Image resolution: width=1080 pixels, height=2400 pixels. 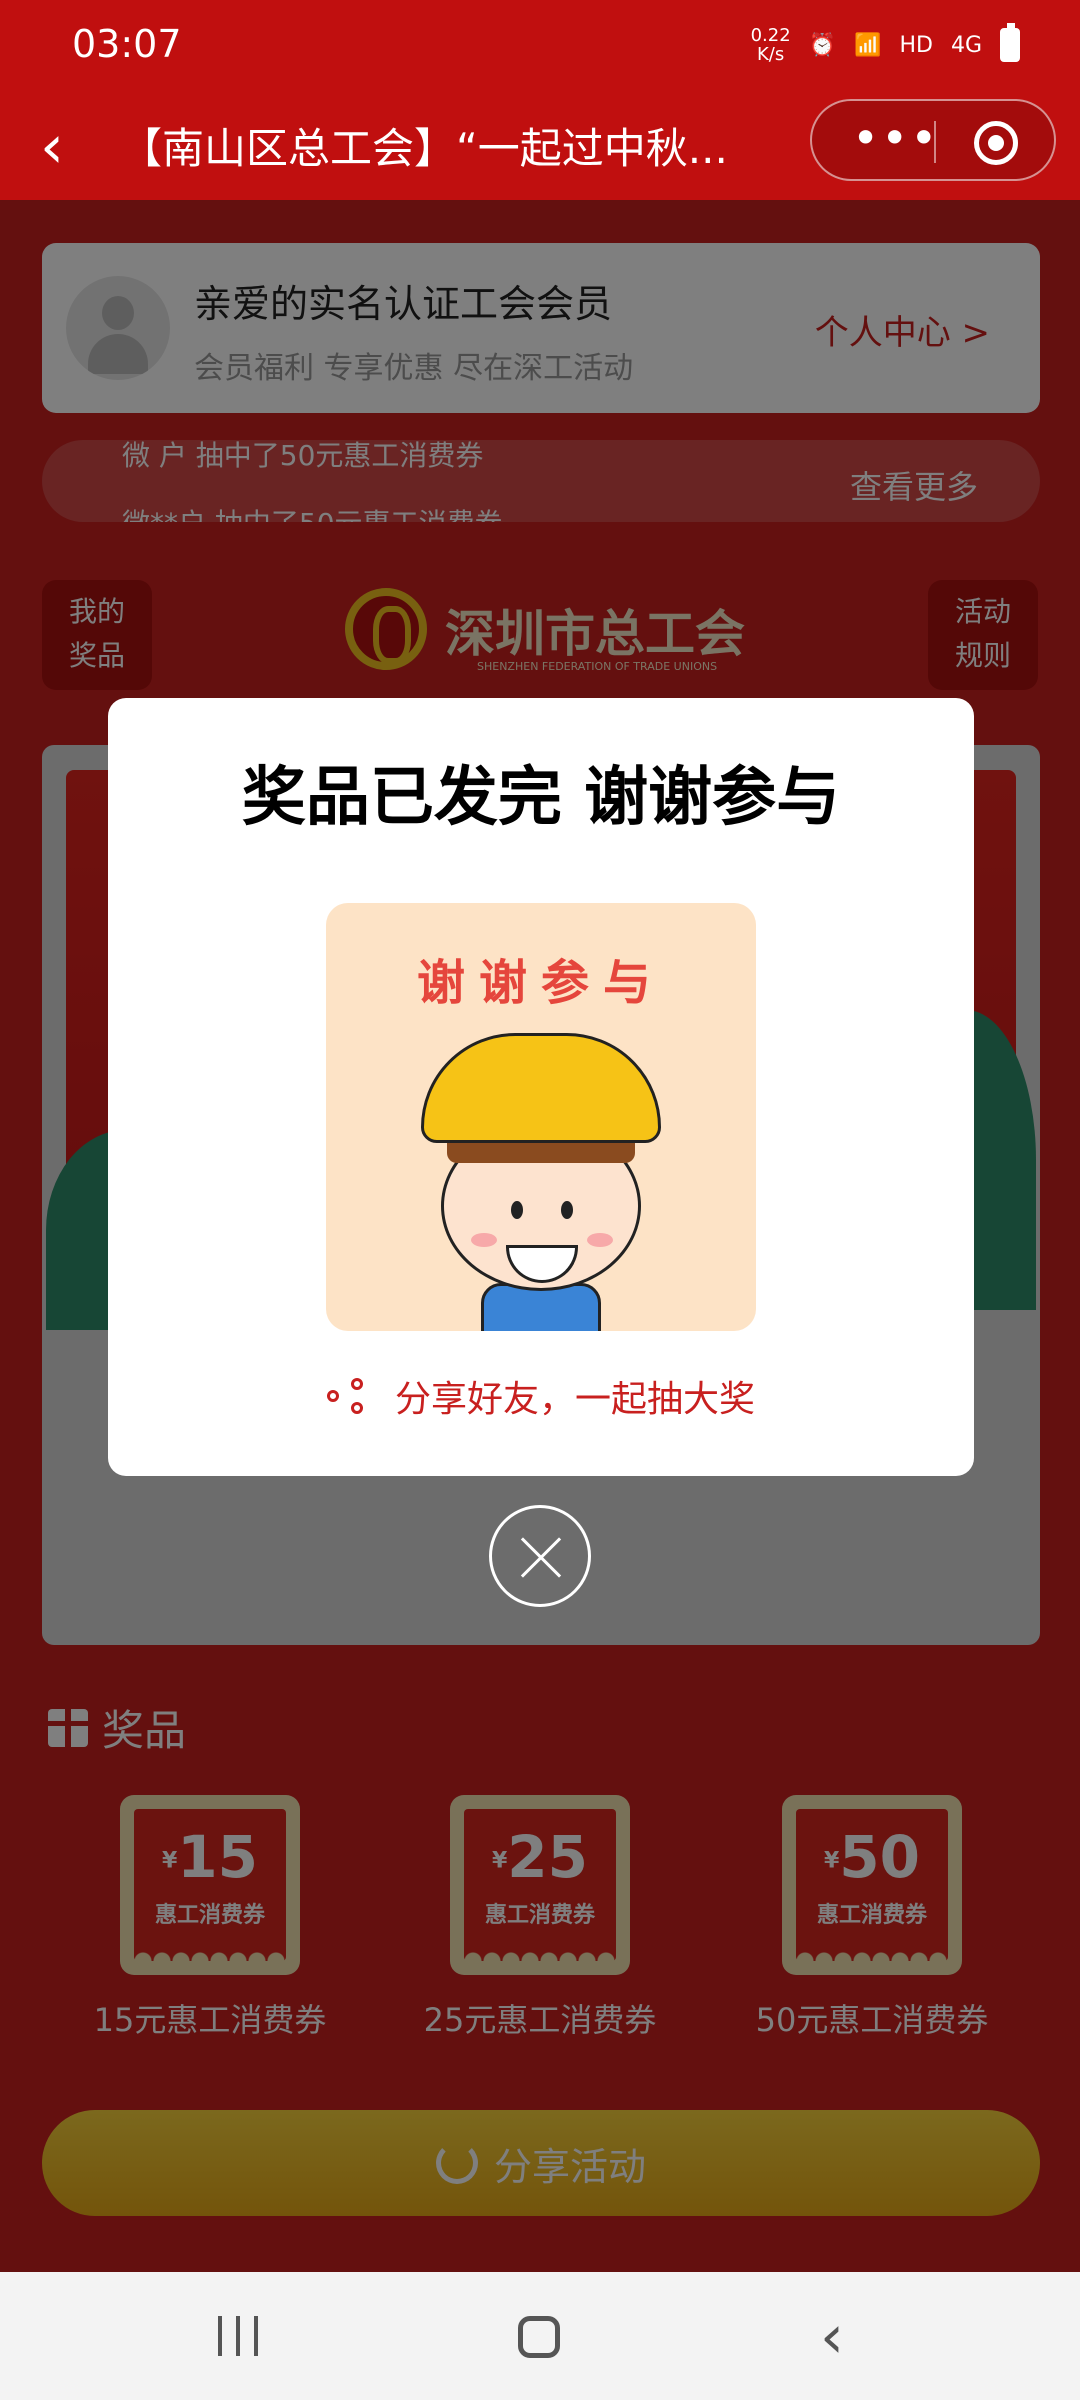 I want to click on title-bar: ‹ 【南山区总工会】“一起过中秋... •••, so click(x=540, y=147).